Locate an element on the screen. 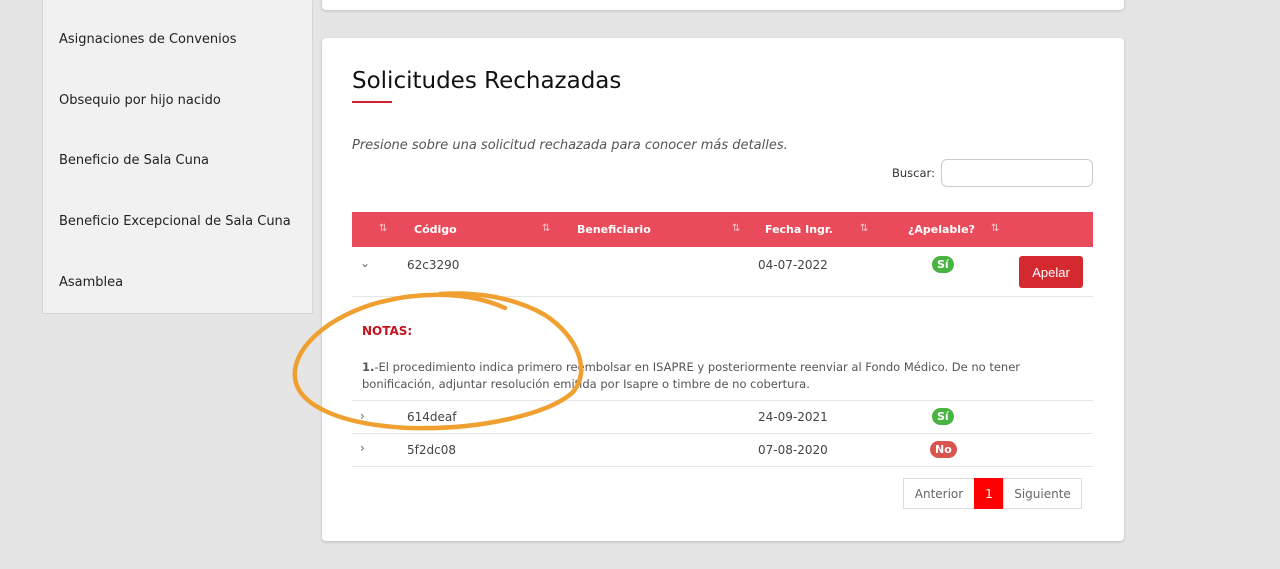  pagination-next-button: Siguiente is located at coordinates (1042, 493).